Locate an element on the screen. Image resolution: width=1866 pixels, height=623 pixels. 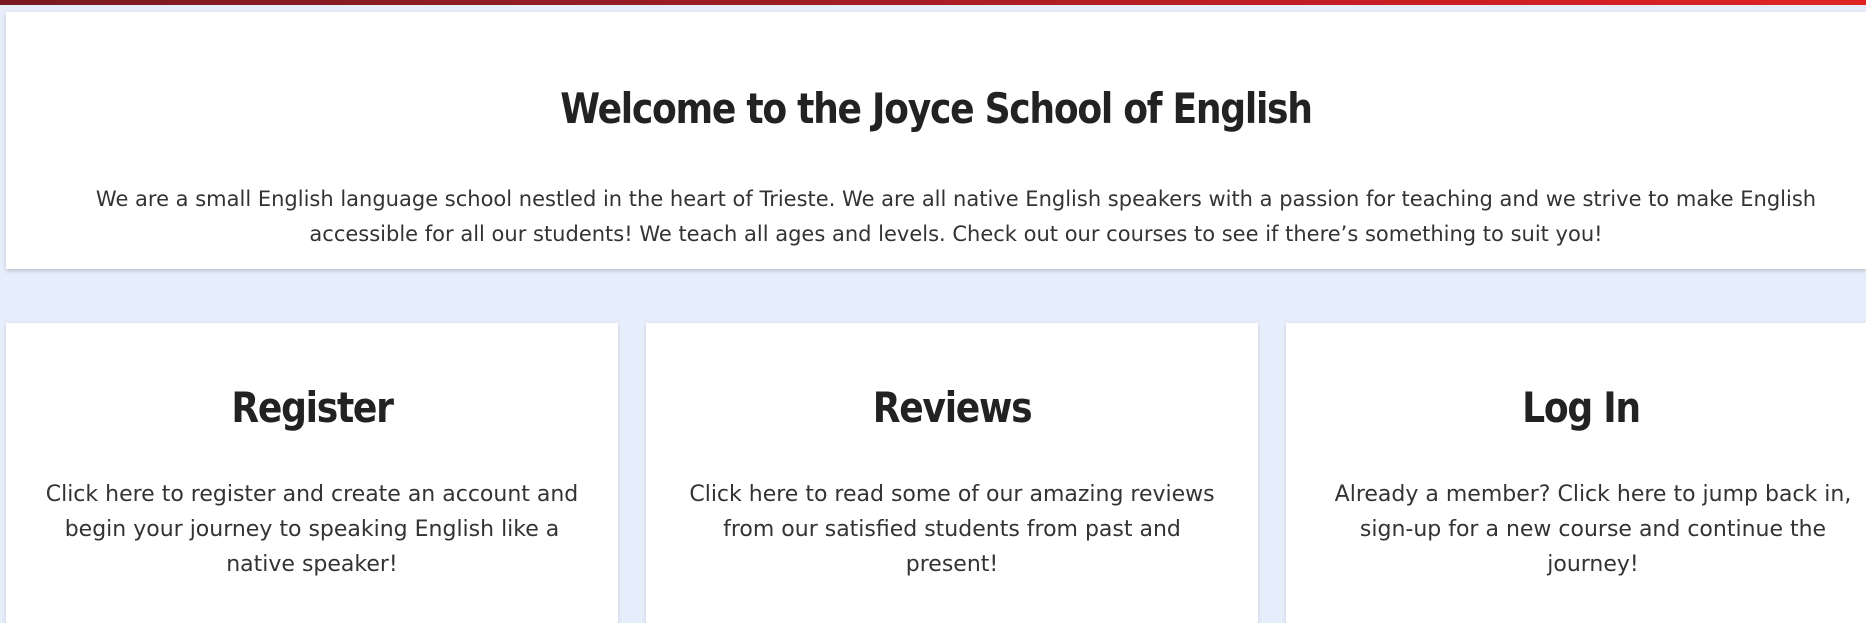
top-accent-bar is located at coordinates (933, 2).